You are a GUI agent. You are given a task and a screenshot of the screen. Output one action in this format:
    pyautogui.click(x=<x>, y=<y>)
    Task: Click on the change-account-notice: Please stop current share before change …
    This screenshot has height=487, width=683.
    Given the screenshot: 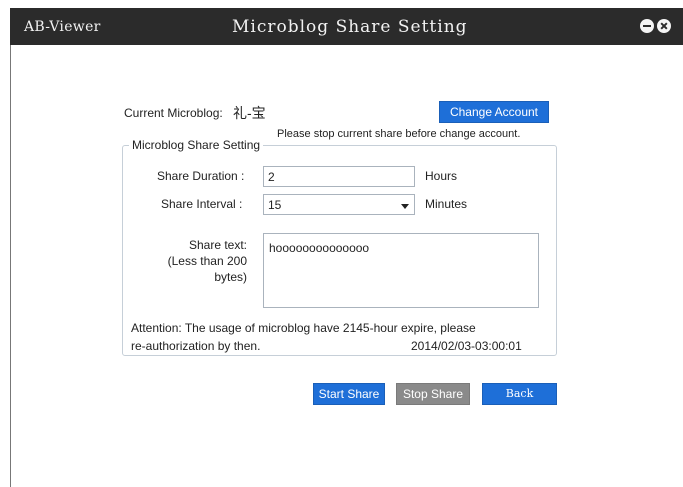 What is the action you would take?
    pyautogui.click(x=399, y=134)
    